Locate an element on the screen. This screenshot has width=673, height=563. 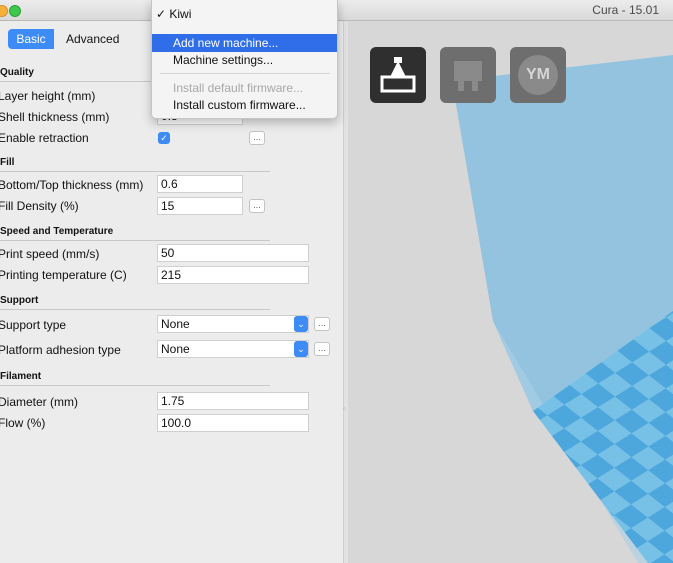
print-button is located at coordinates (468, 75).